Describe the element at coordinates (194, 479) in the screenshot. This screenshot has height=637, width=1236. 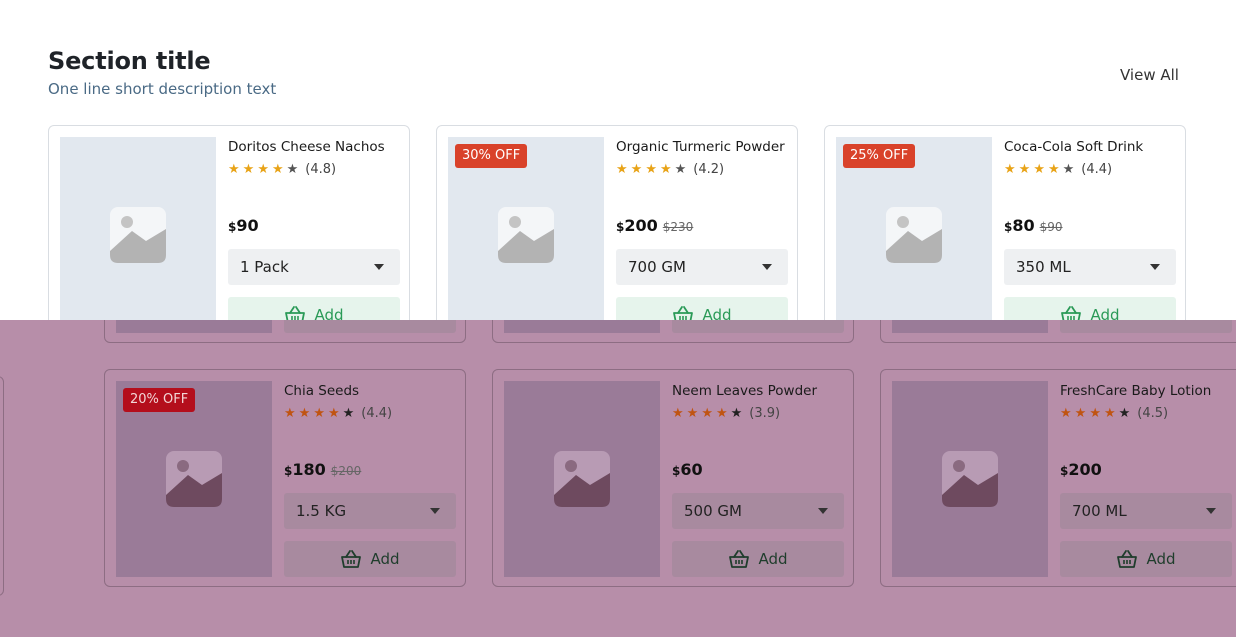
I see `product-image: 20% OFF` at that location.